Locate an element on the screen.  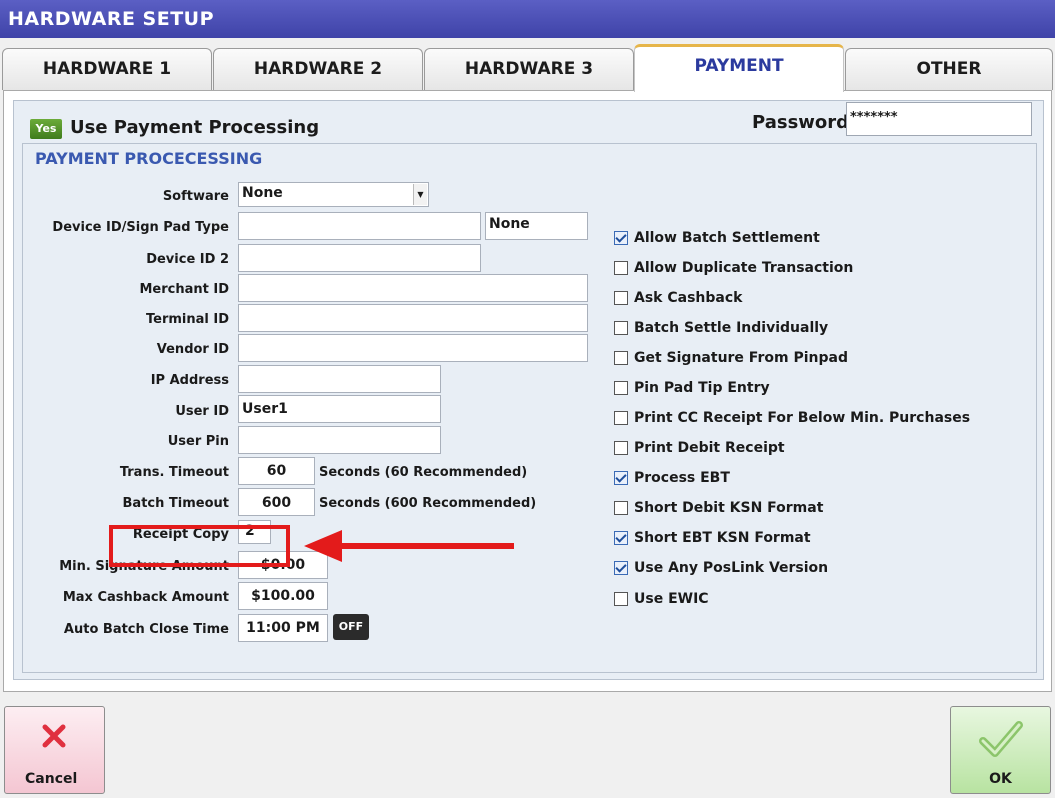
checkbox-pin-pad-tip-entry: Pin Pad Tip Entry is located at coordinates (692, 388).